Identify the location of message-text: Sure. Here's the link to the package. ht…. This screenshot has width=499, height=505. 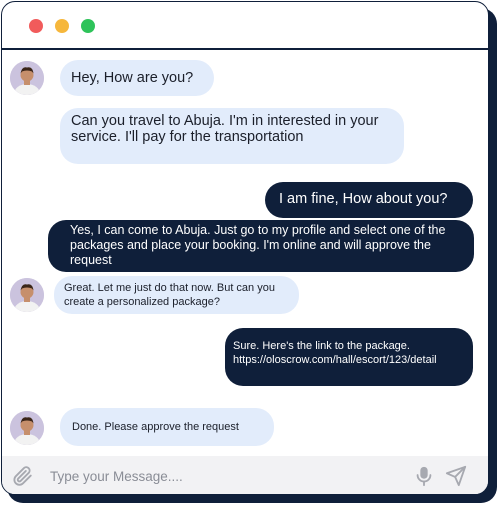
(335, 353).